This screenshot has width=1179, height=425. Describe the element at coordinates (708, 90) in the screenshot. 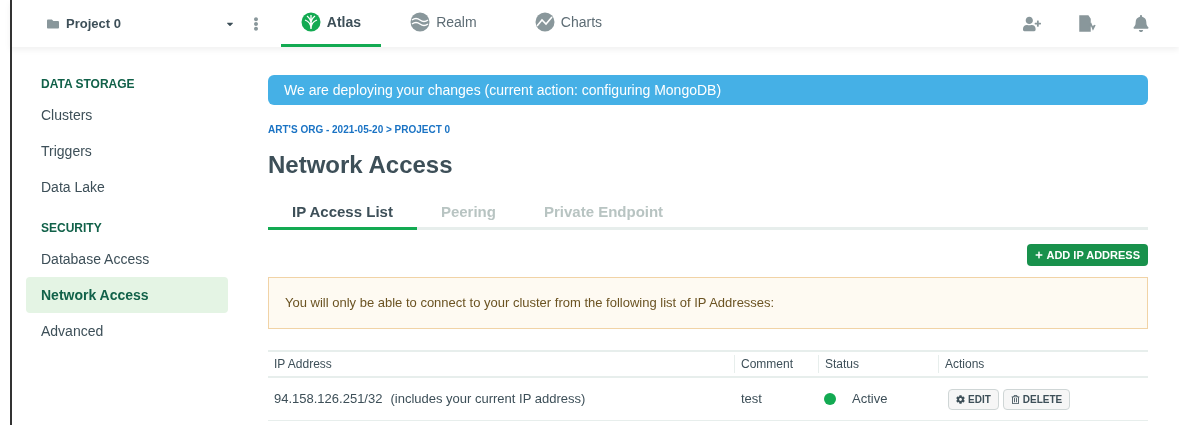

I see `deploy-banner: We are deploying your changes (current action: configuring MongoDB)` at that location.